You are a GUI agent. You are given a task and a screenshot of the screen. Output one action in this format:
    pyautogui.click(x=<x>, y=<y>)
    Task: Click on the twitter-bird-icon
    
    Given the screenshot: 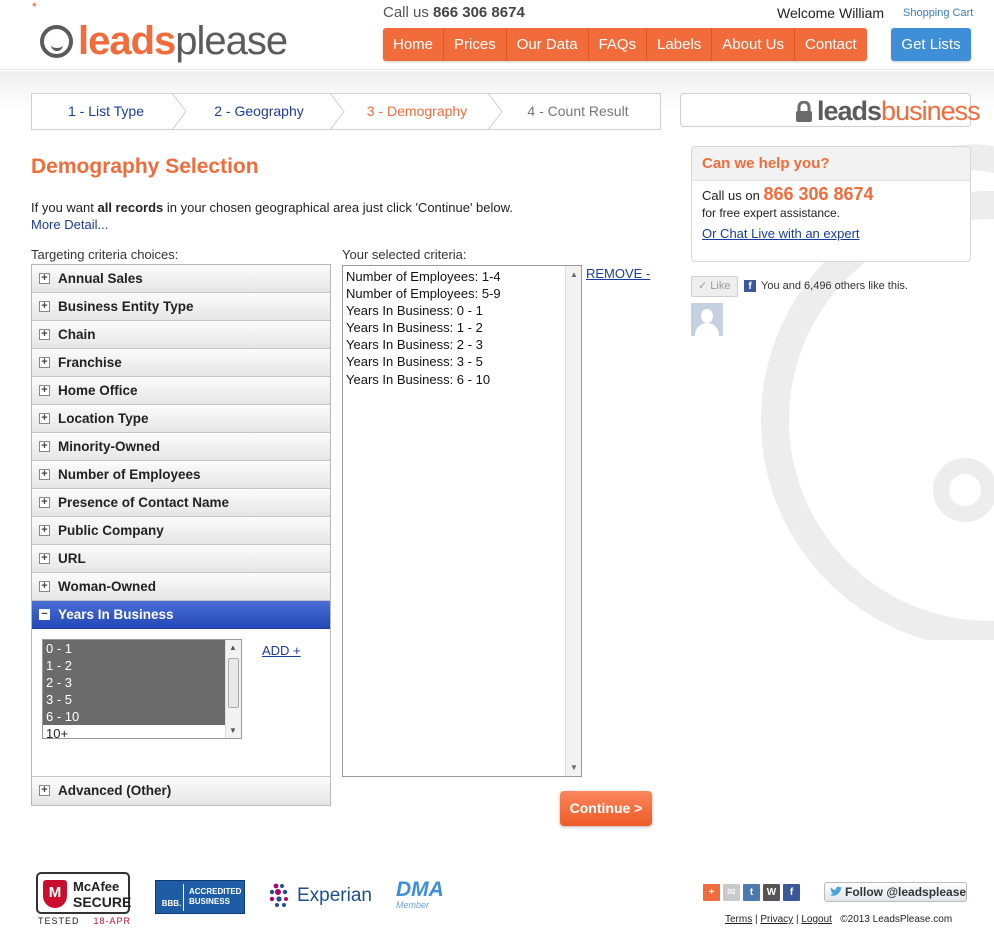 What is the action you would take?
    pyautogui.click(x=836, y=891)
    